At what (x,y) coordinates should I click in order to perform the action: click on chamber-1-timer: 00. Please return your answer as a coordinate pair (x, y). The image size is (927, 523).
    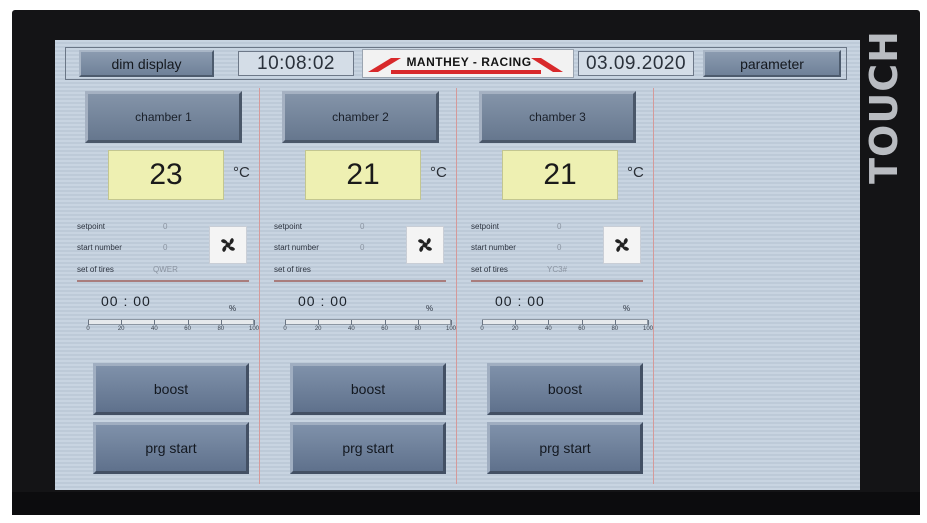
    Looking at the image, I should click on (126, 301).